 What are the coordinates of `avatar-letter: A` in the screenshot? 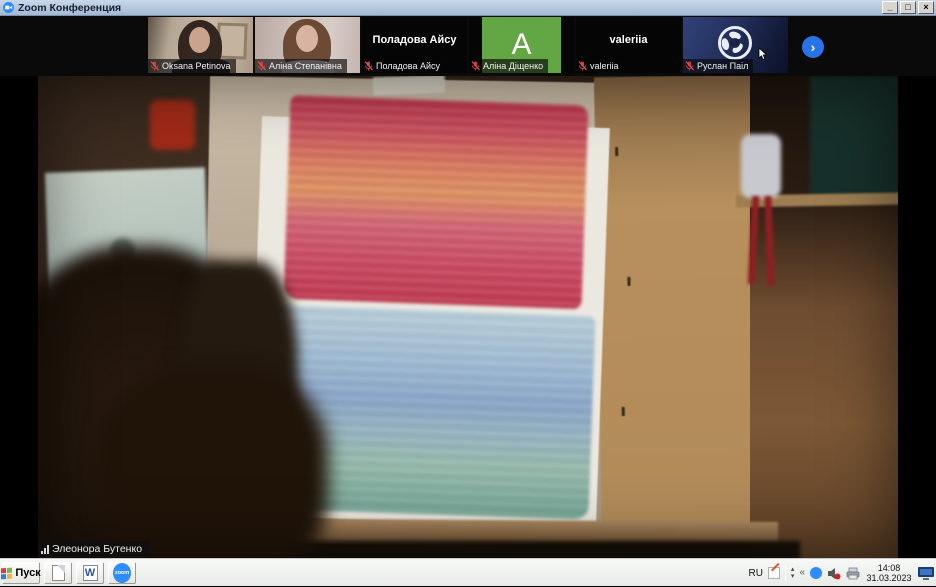 It's located at (521, 44).